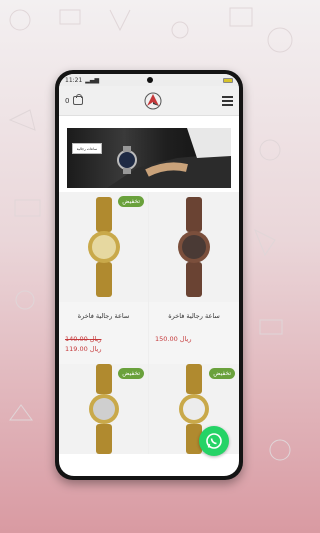  What do you see at coordinates (173, 339) in the screenshot?
I see `product-price: 150.00 ريال` at bounding box center [173, 339].